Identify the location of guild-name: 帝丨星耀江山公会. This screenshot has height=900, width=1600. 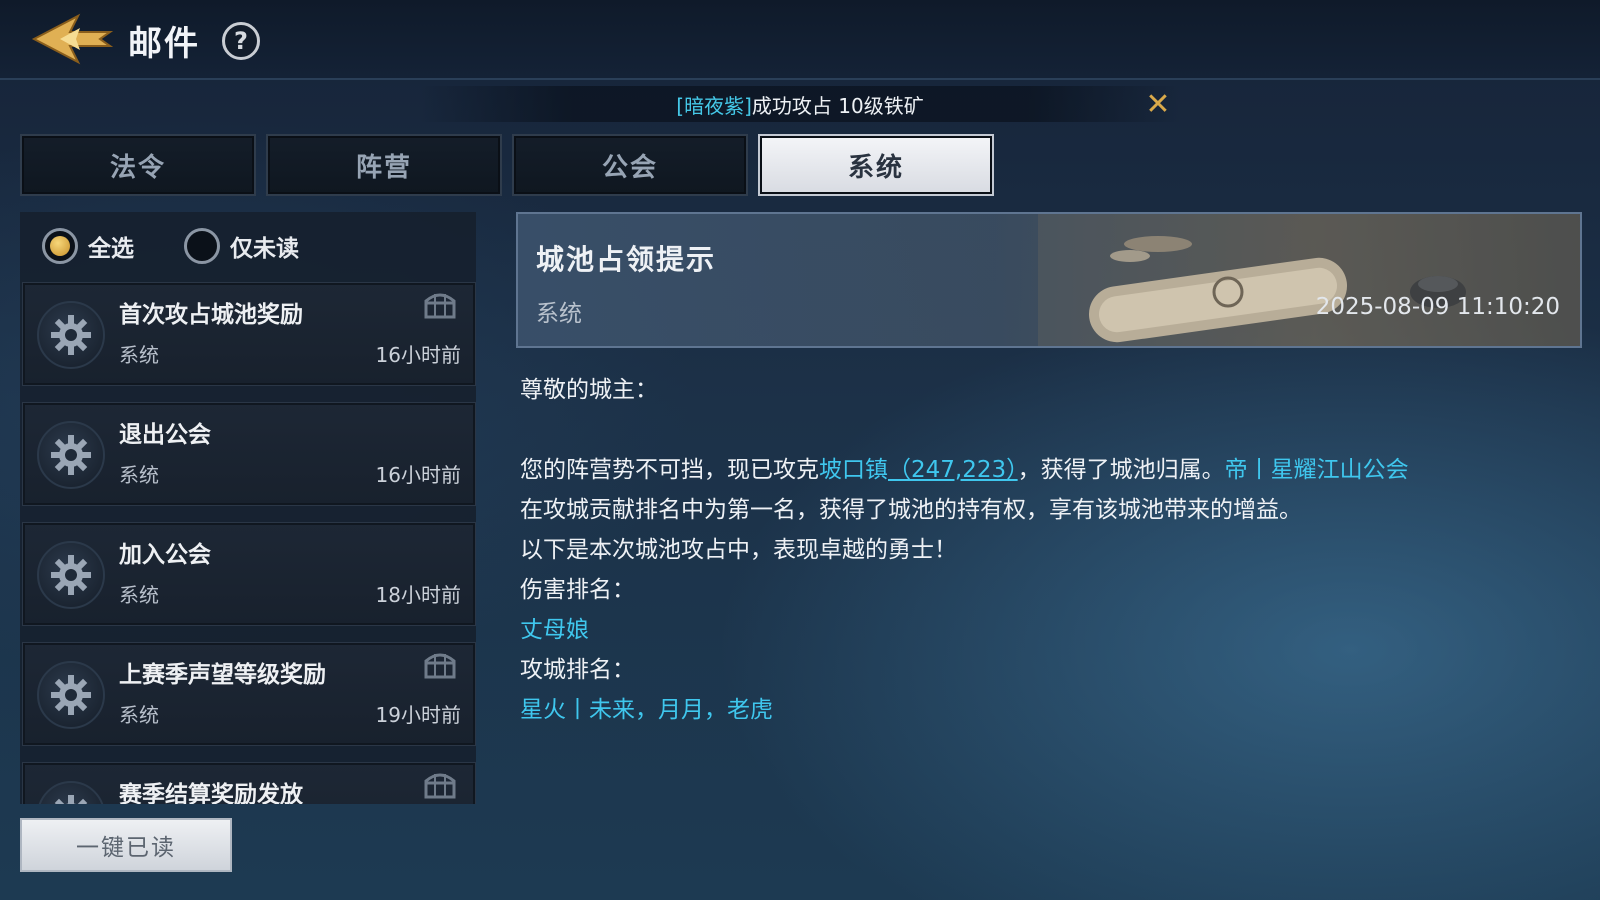
(1316, 470).